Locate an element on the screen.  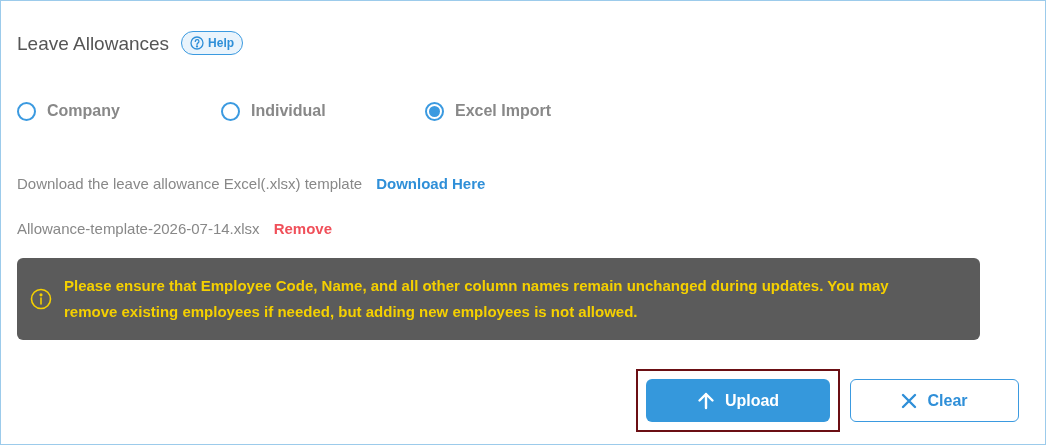
radio-option: Individual is located at coordinates (323, 111).